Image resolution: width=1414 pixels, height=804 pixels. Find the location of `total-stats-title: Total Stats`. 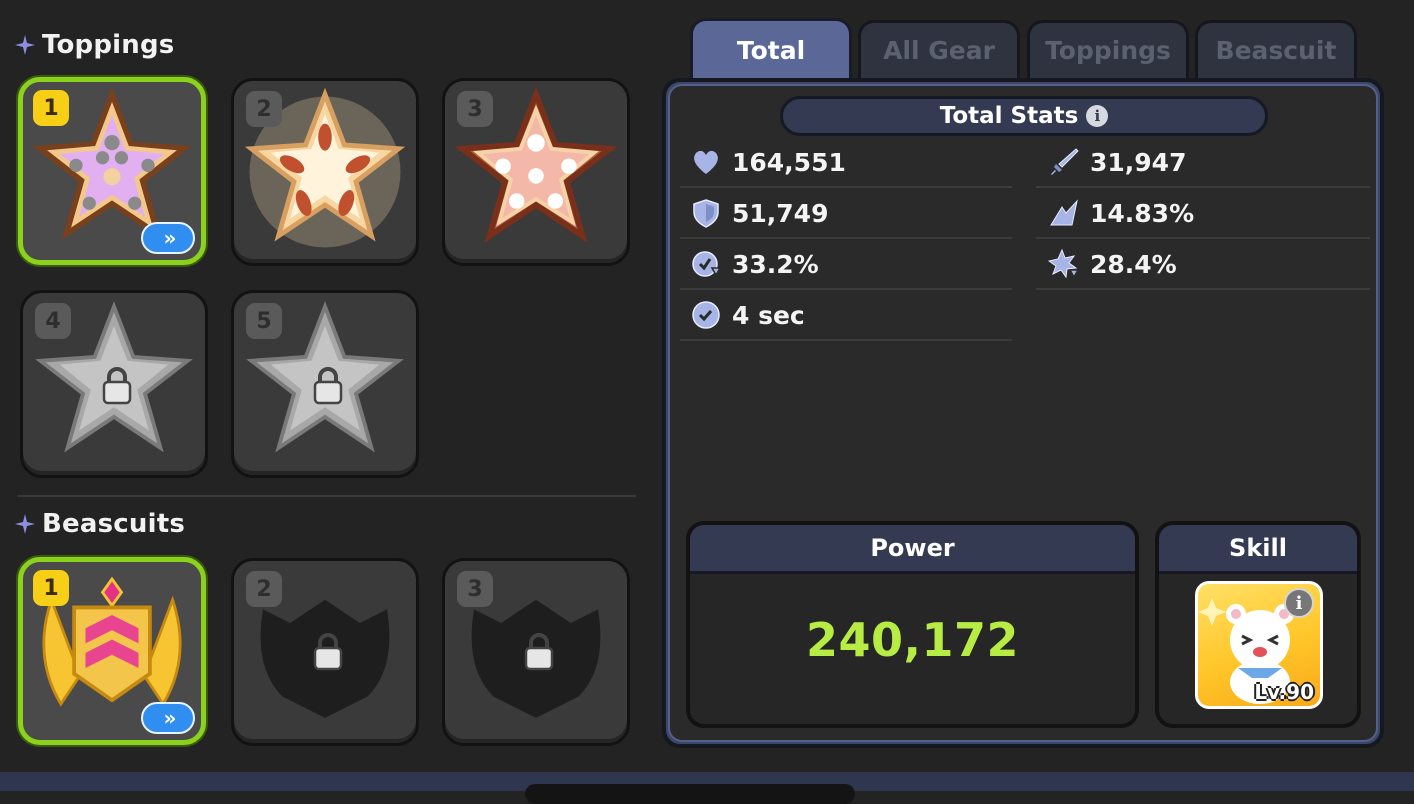

total-stats-title: Total Stats is located at coordinates (1009, 116).